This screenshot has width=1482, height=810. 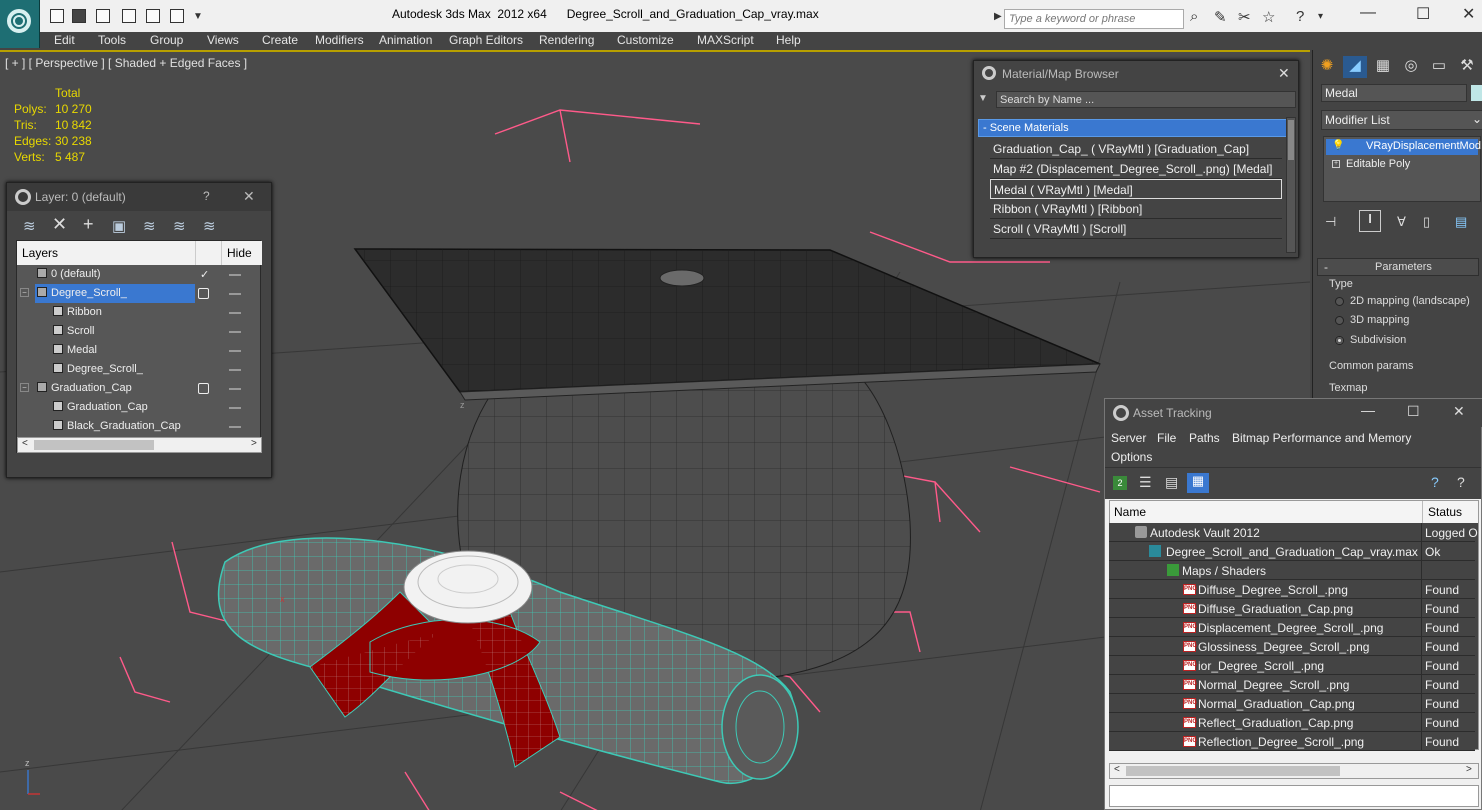 What do you see at coordinates (1461, 482) in the screenshot?
I see `asset-whats-this-icon: ?` at bounding box center [1461, 482].